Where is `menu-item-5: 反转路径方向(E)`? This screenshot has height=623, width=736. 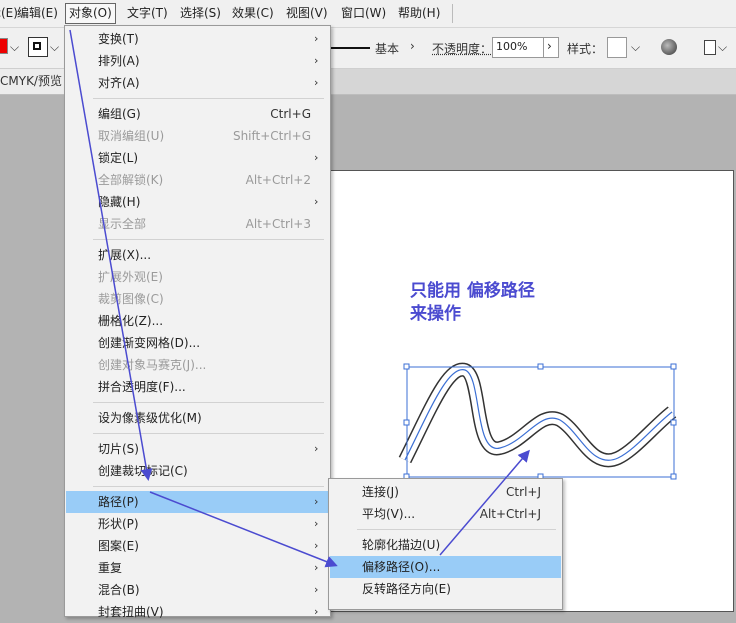
menu-item-5: 反转路径方向(E) is located at coordinates (445, 589).